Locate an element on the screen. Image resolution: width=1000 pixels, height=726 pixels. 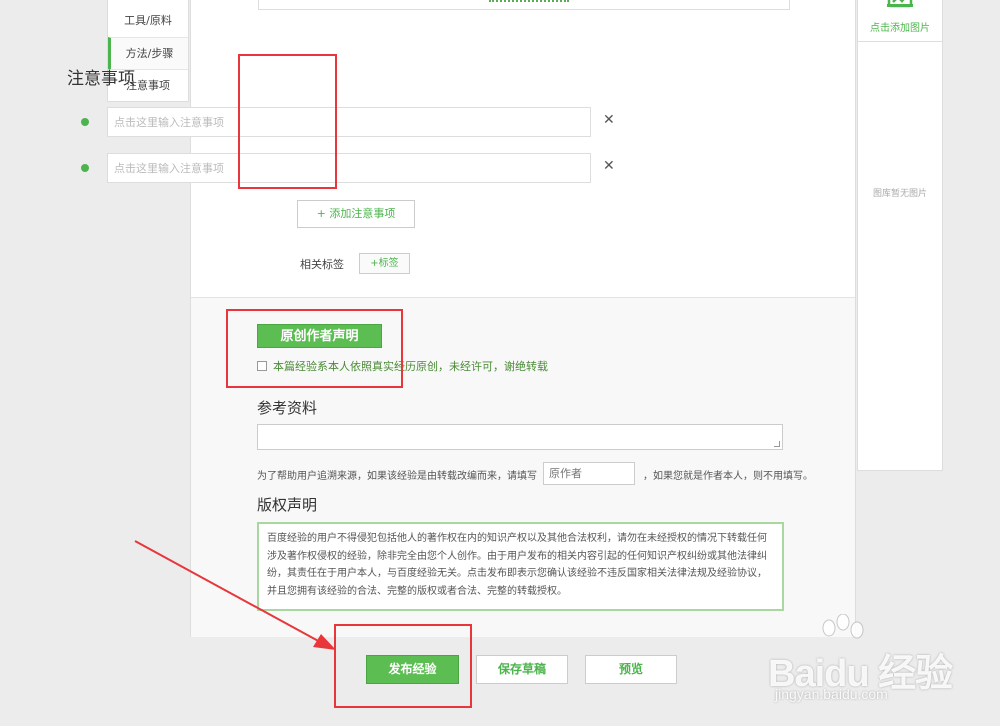
baidu-watermark: Baidu 经验 jingyan.baidu.com is located at coordinates (877, 669).